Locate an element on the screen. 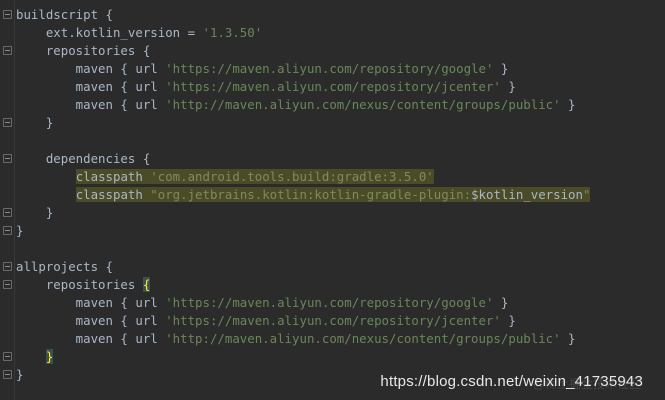 The image size is (665, 400). gutter-divider is located at coordinates (14, 200).